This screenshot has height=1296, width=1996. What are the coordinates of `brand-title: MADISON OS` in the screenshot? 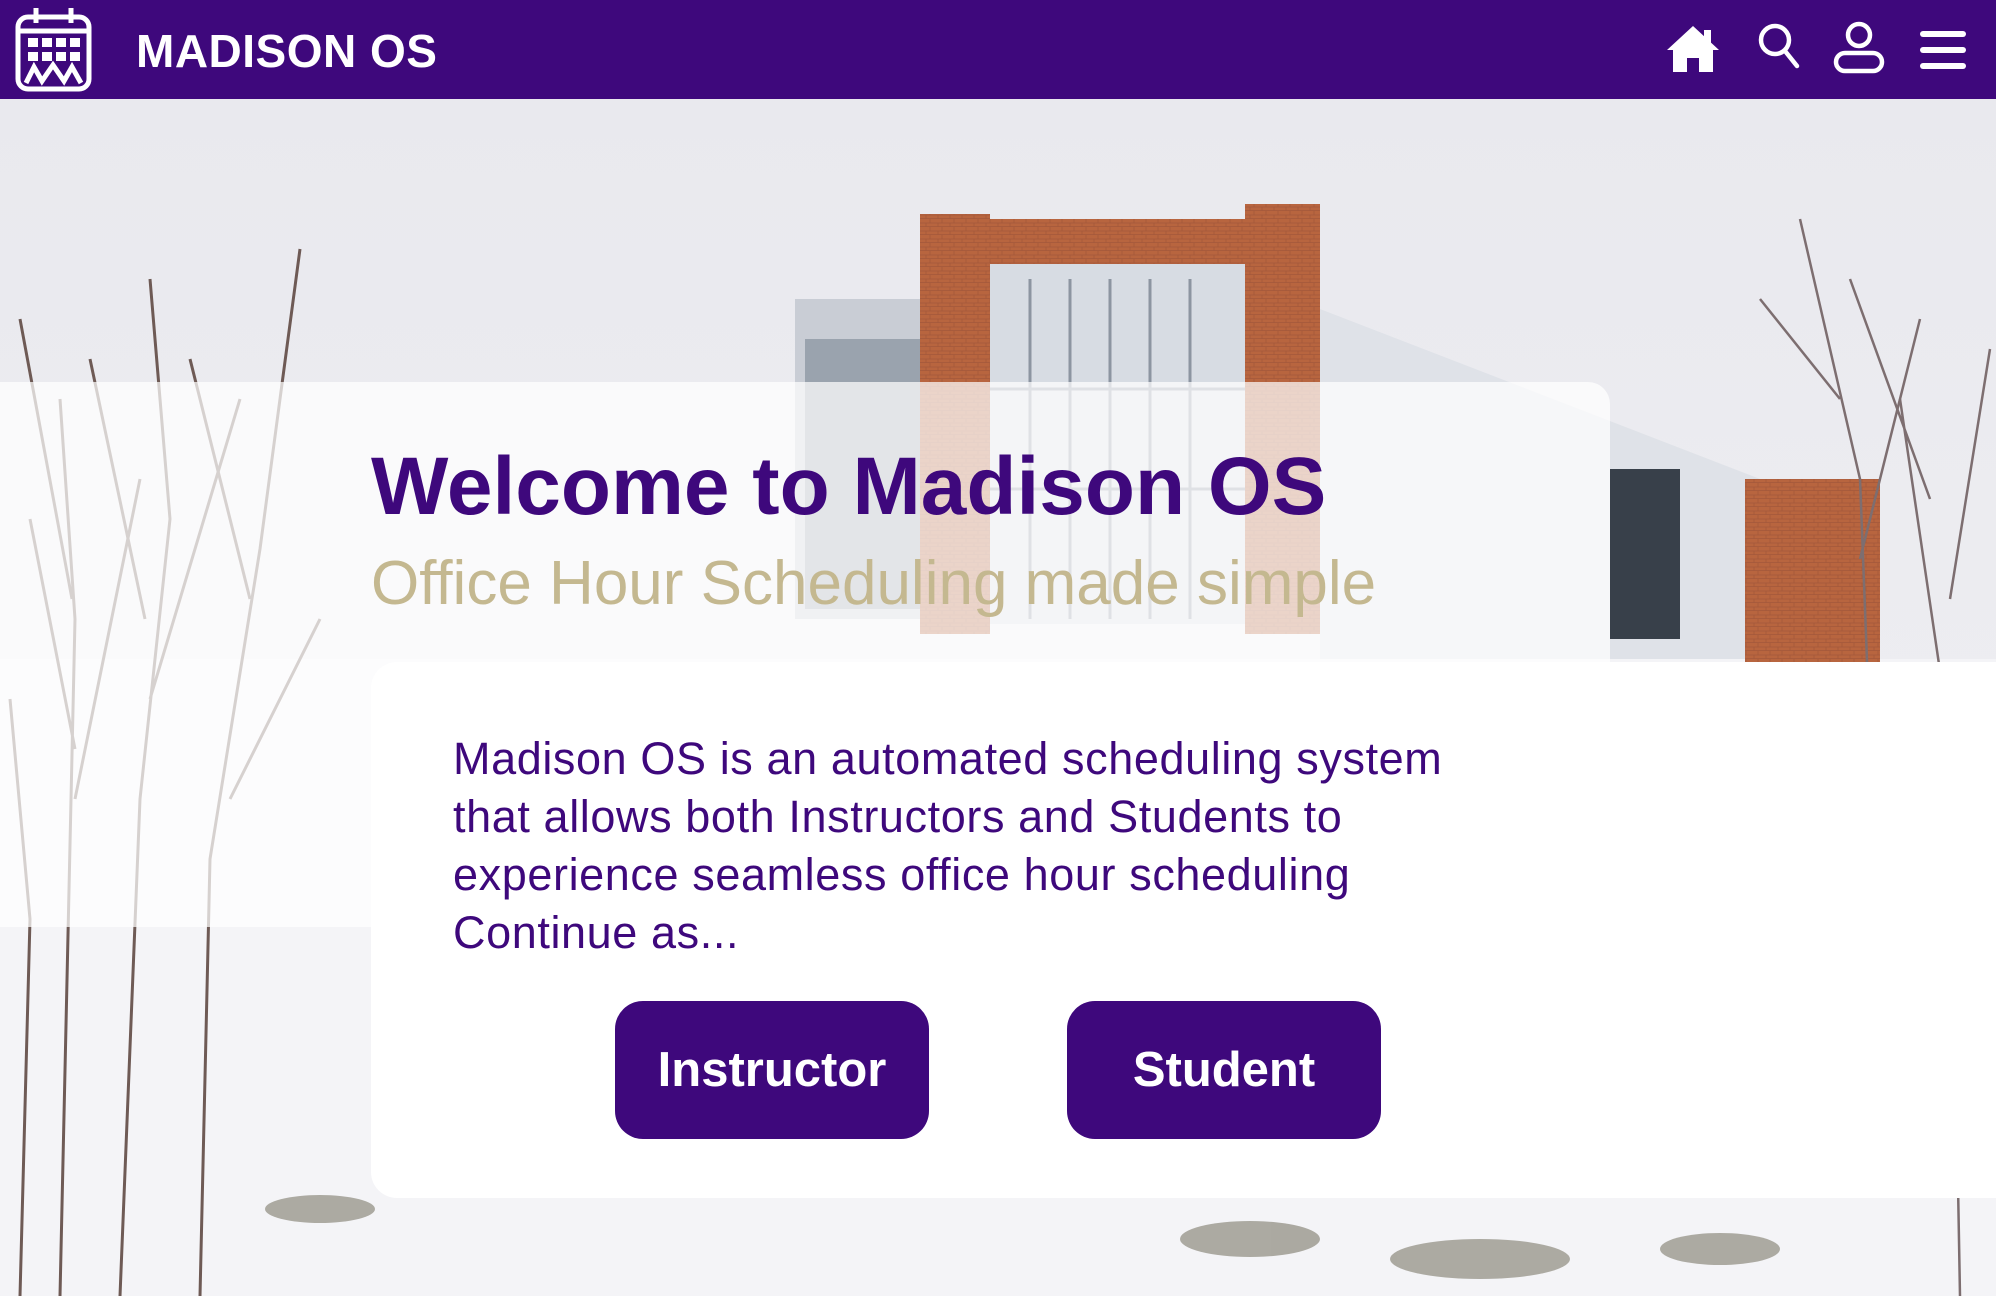 It's located at (286, 51).